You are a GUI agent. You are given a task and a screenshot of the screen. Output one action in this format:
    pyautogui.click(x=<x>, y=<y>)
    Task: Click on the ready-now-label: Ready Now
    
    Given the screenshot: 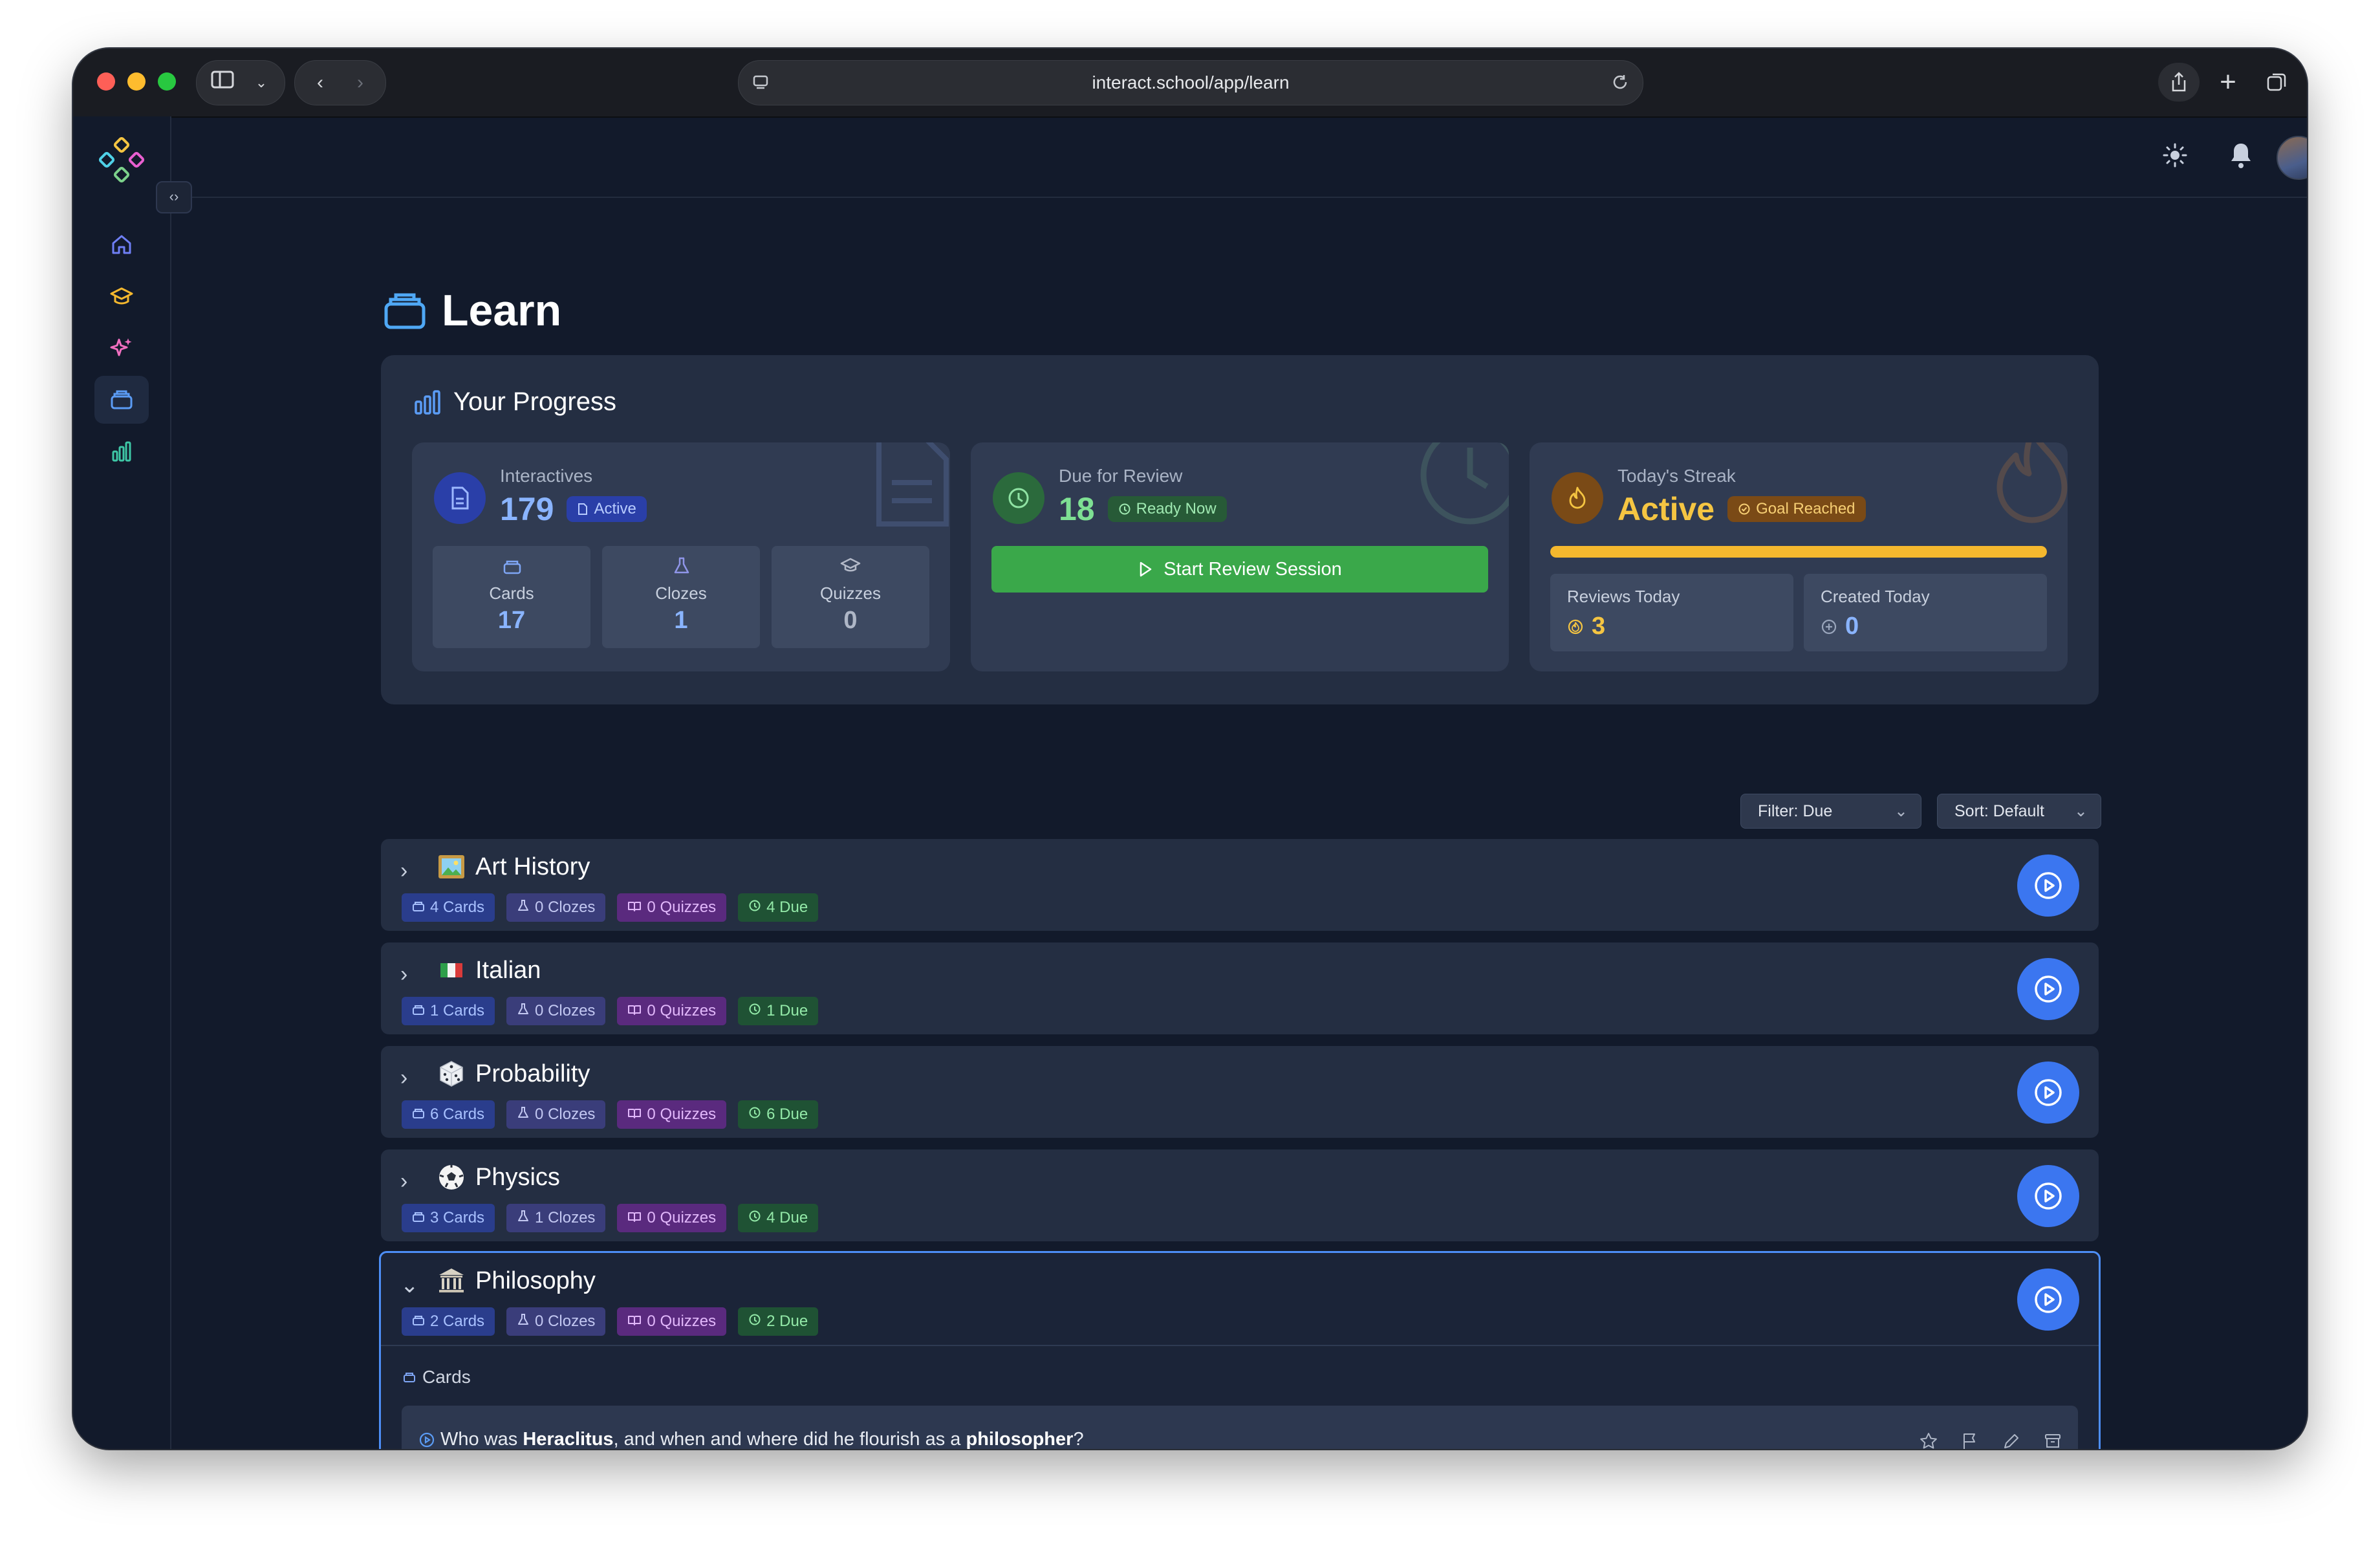 What is the action you would take?
    pyautogui.click(x=1176, y=508)
    